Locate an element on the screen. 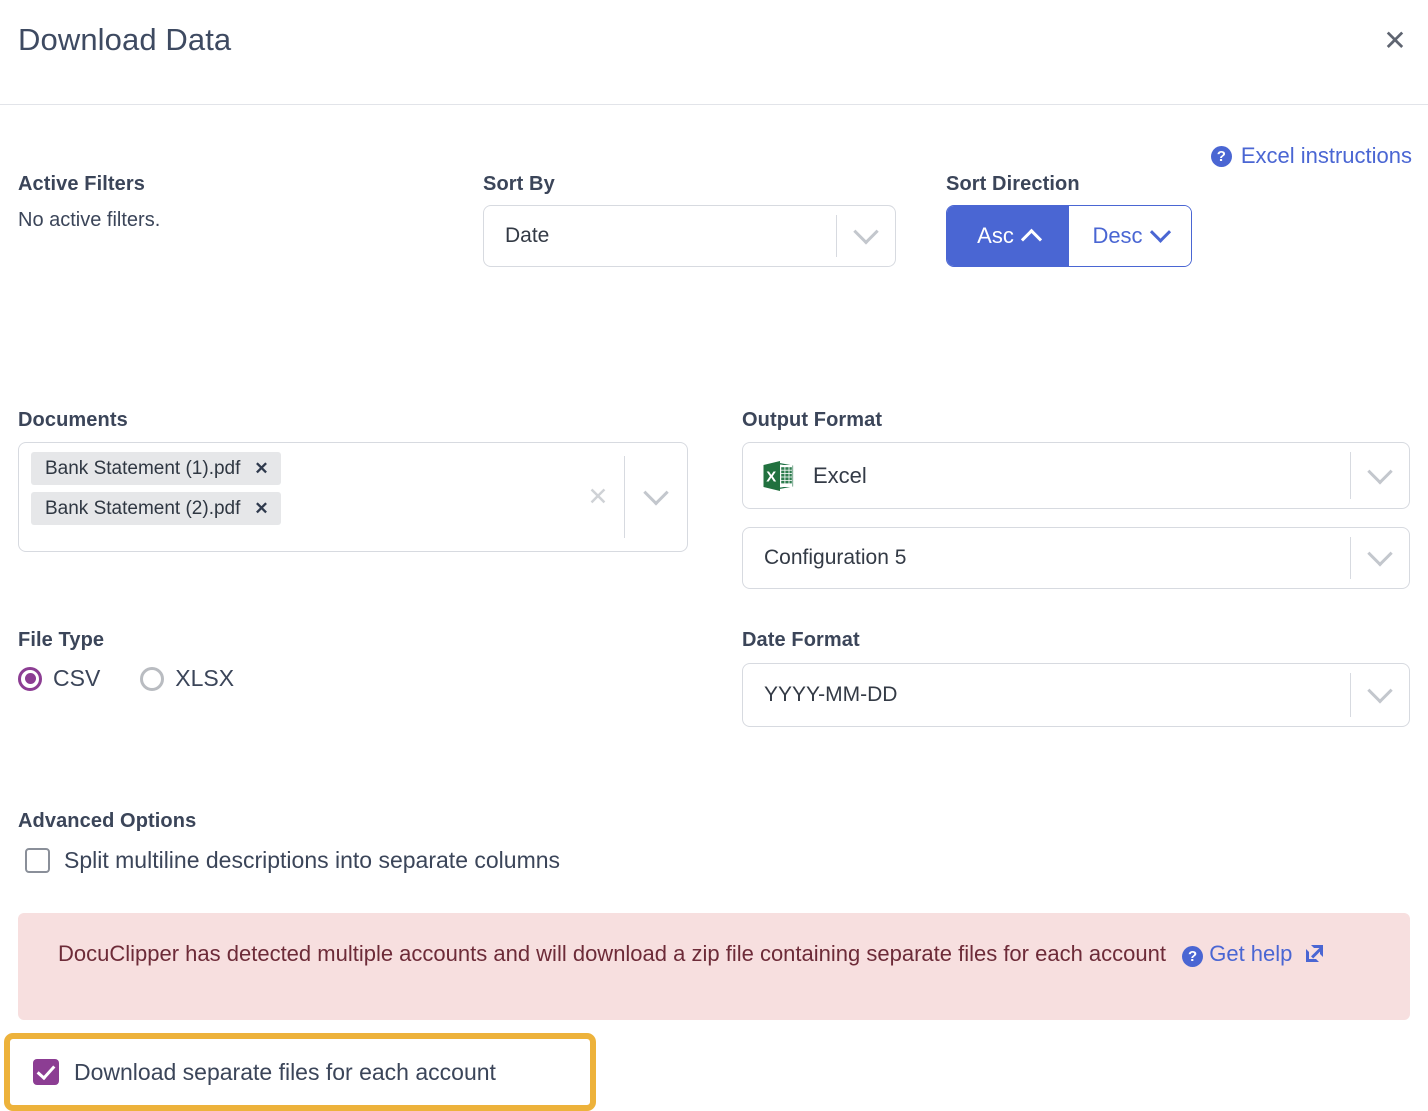 The height and width of the screenshot is (1111, 1428). page-title: Download Data is located at coordinates (125, 39).